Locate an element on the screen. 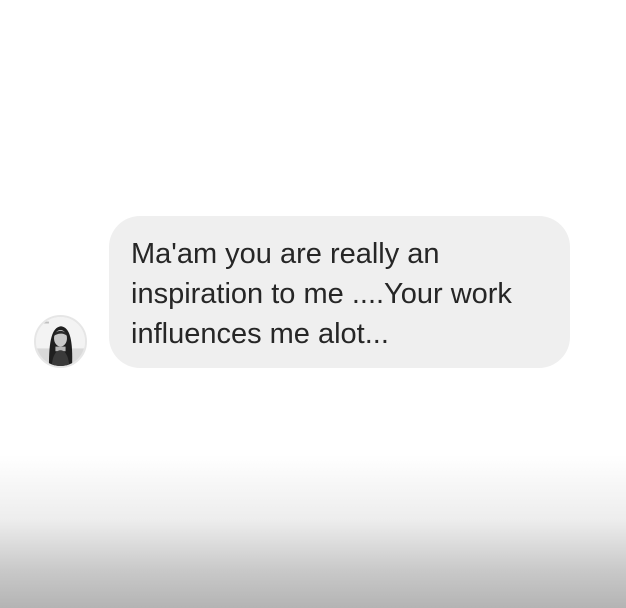 The height and width of the screenshot is (608, 626). avatar-image is located at coordinates (60, 341).